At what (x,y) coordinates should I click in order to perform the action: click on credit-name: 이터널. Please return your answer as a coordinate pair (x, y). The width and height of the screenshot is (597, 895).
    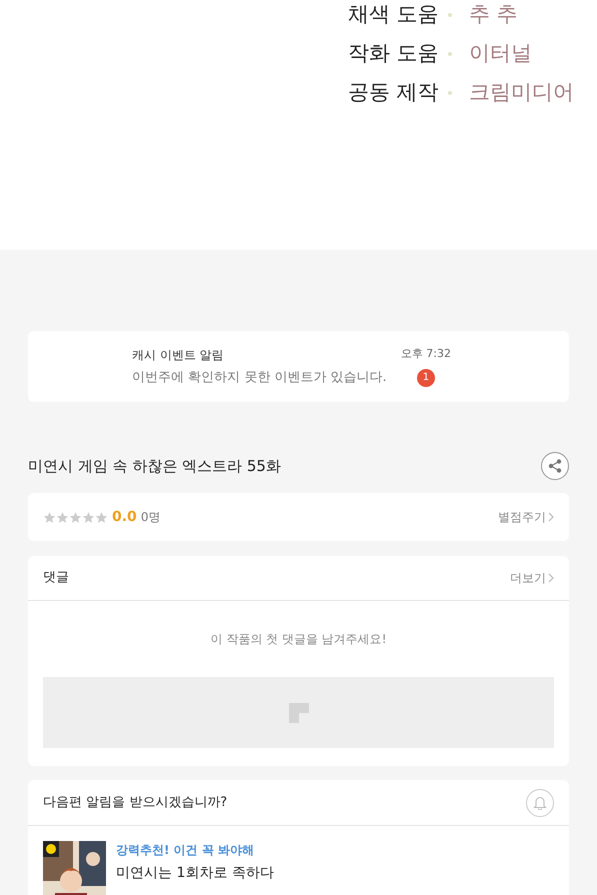
    Looking at the image, I should click on (500, 54).